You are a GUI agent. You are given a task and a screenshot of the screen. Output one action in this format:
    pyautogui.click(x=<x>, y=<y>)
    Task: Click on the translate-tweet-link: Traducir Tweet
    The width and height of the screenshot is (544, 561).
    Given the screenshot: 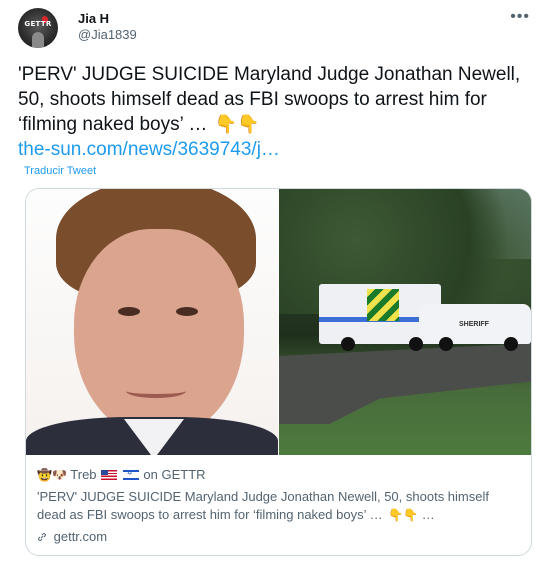 What is the action you would take?
    pyautogui.click(x=60, y=171)
    